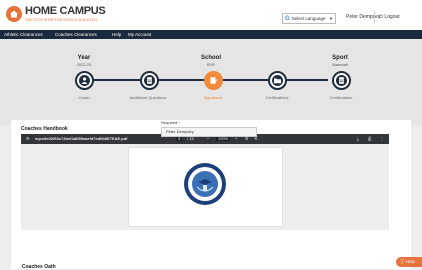  What do you see at coordinates (340, 64) in the screenshot?
I see `sport-value: Baseball` at bounding box center [340, 64].